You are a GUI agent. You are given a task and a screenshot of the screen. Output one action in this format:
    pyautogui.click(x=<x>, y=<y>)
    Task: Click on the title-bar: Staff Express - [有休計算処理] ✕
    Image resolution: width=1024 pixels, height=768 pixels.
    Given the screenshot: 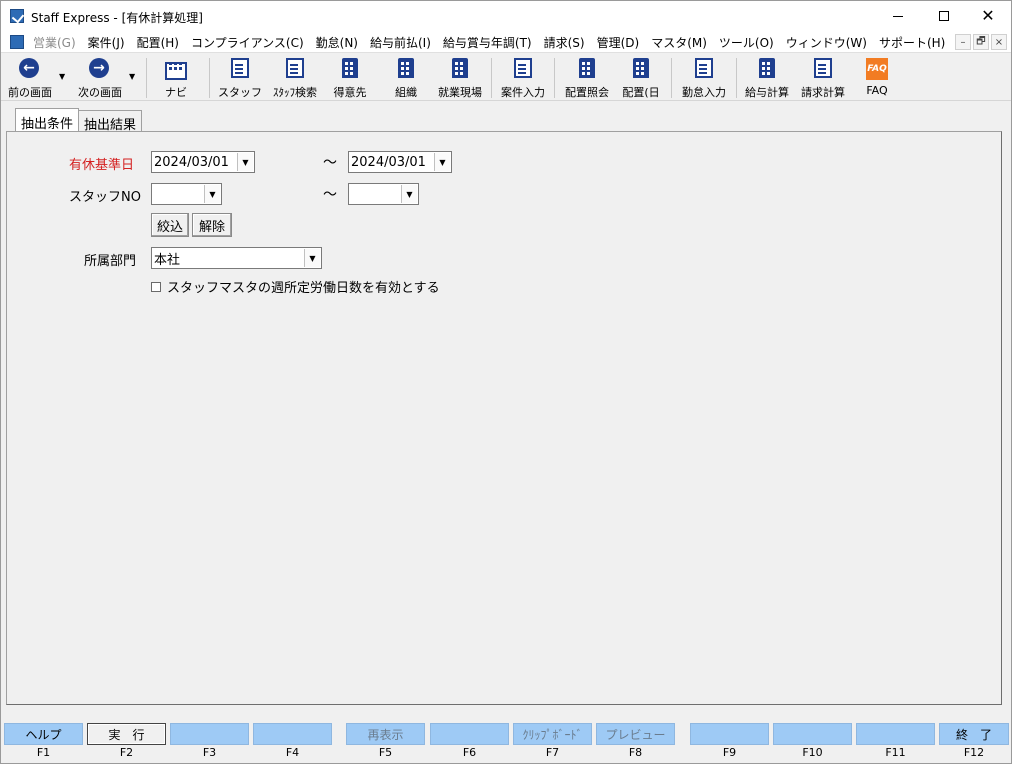 What is the action you would take?
    pyautogui.click(x=506, y=16)
    